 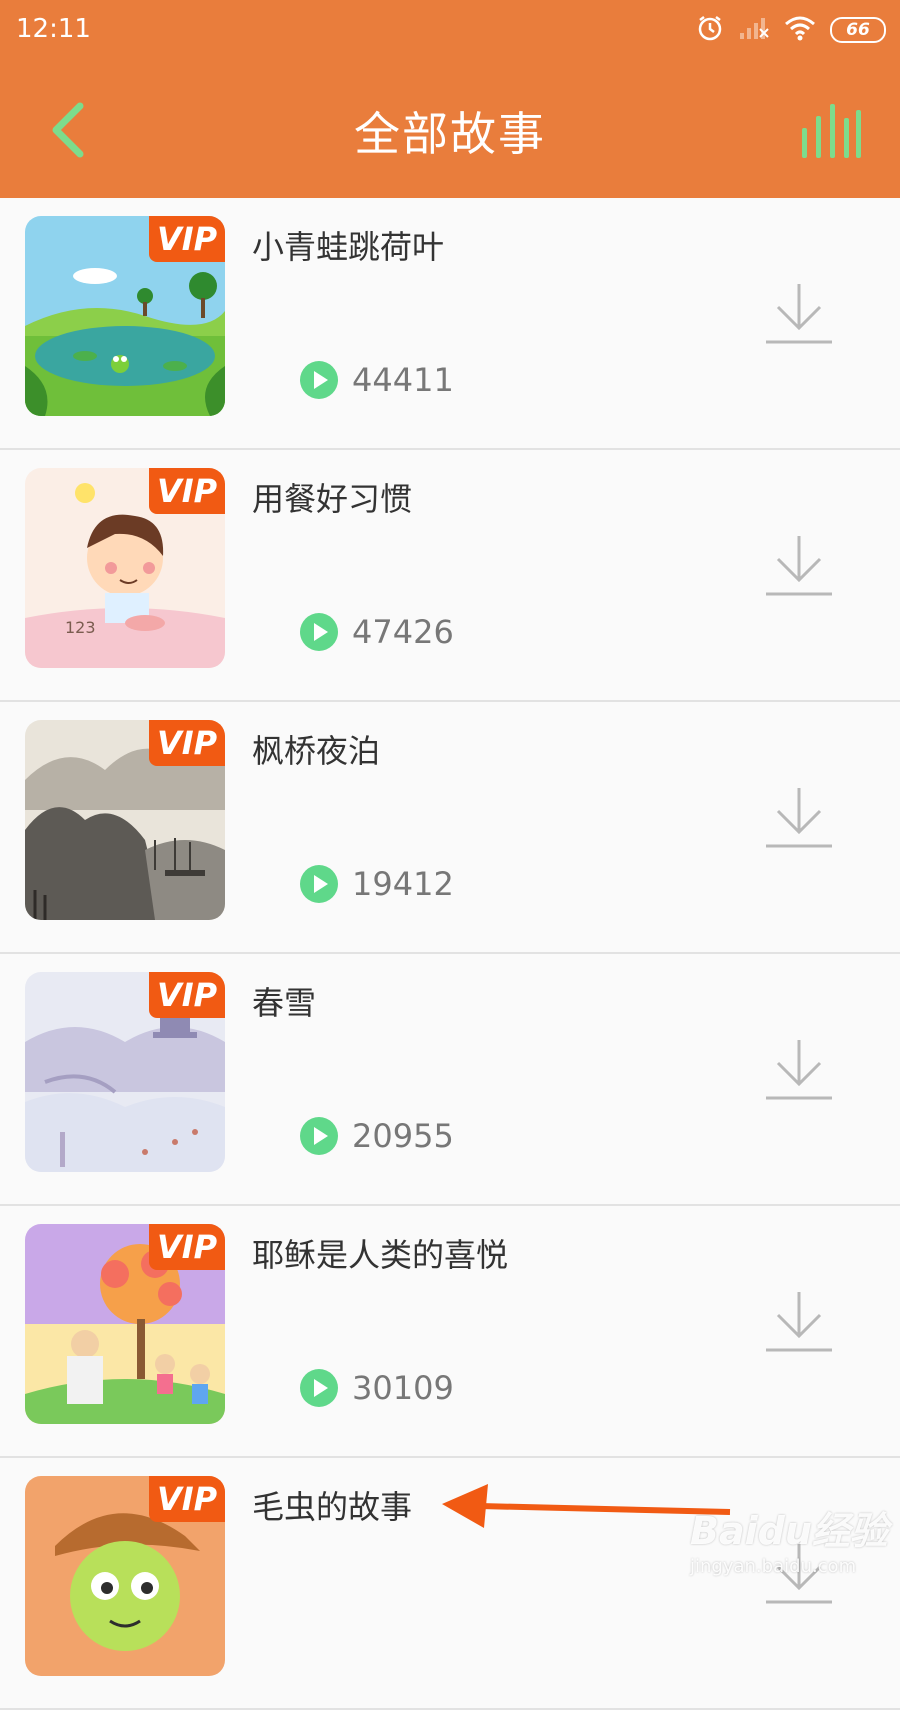 What do you see at coordinates (858, 30) in the screenshot?
I see `battery-icon: 66` at bounding box center [858, 30].